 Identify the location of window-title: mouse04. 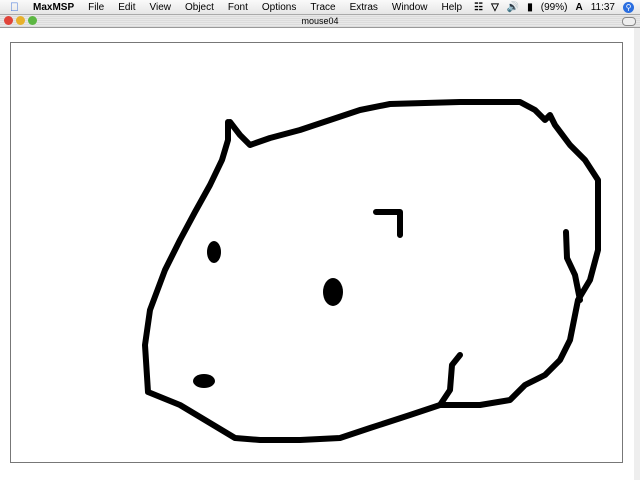
(320, 21).